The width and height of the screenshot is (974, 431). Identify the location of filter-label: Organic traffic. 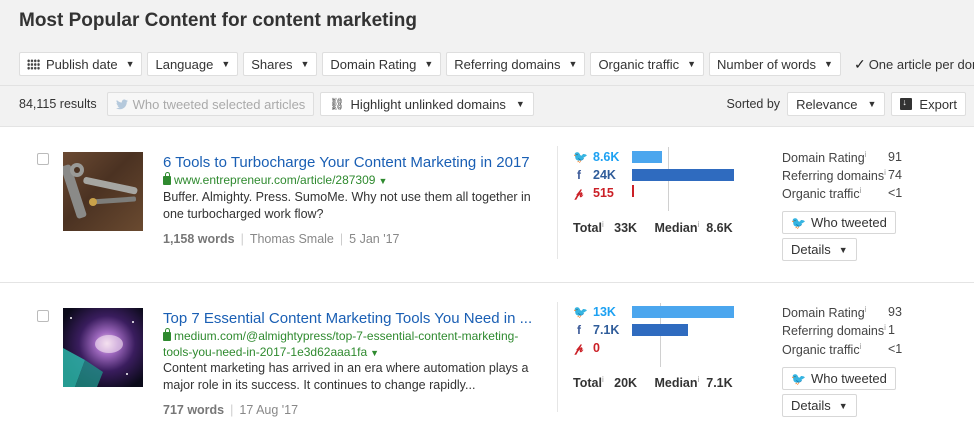
(639, 64).